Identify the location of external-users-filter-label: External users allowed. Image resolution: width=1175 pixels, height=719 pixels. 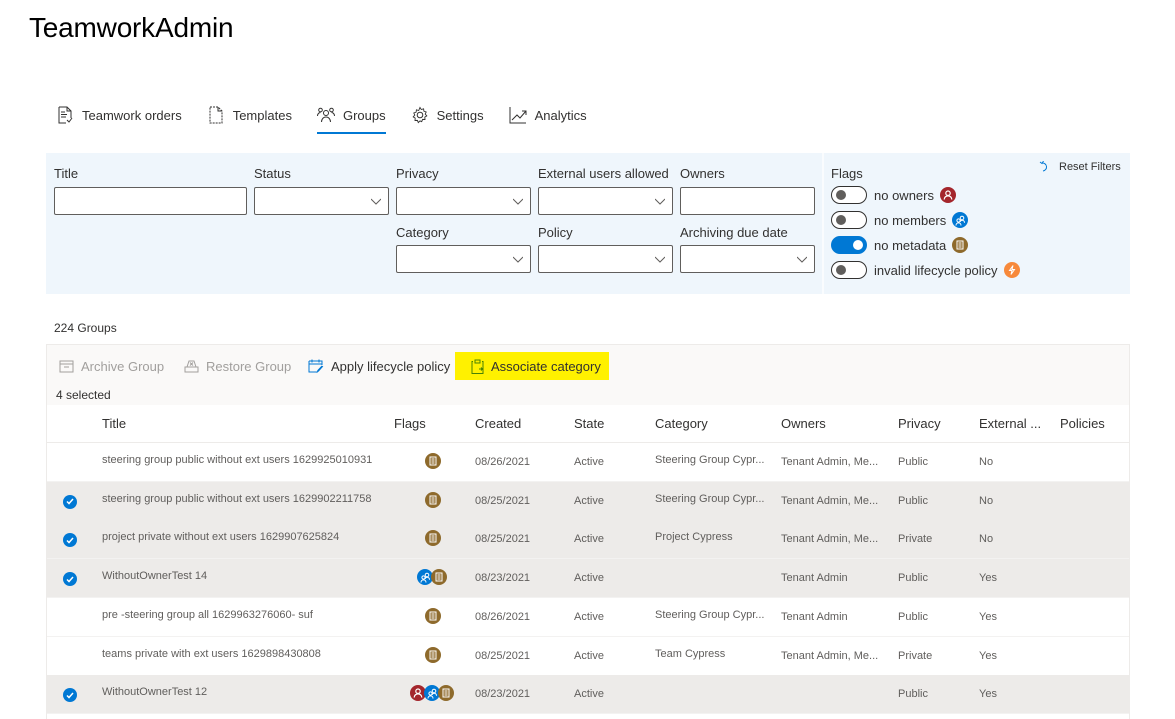
(603, 173).